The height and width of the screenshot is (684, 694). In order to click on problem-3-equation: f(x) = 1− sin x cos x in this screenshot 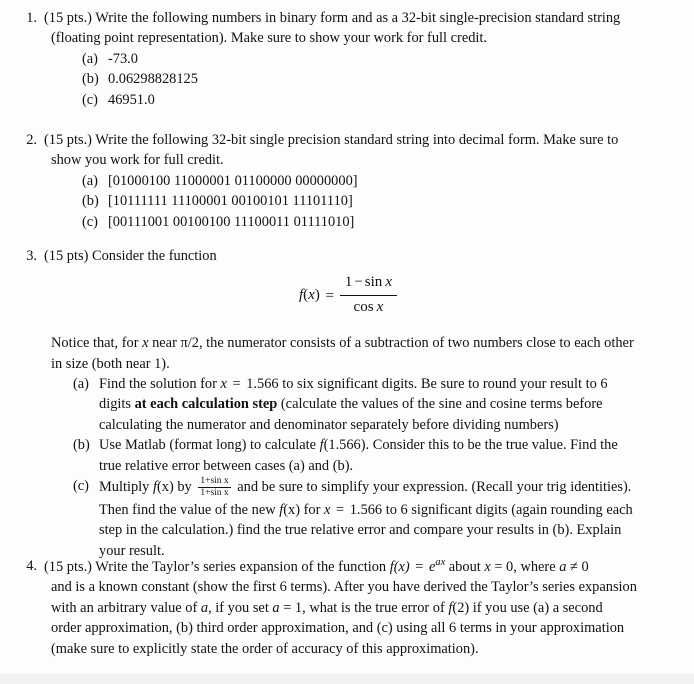, I will do `click(348, 296)`.